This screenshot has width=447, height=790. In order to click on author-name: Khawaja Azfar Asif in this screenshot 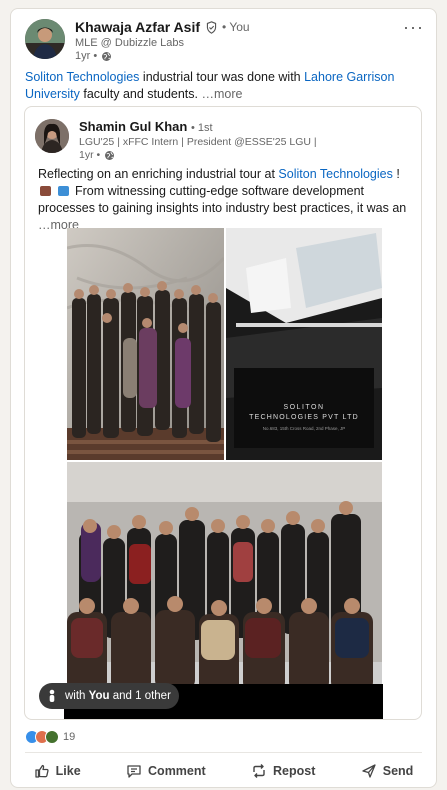, I will do `click(137, 27)`.